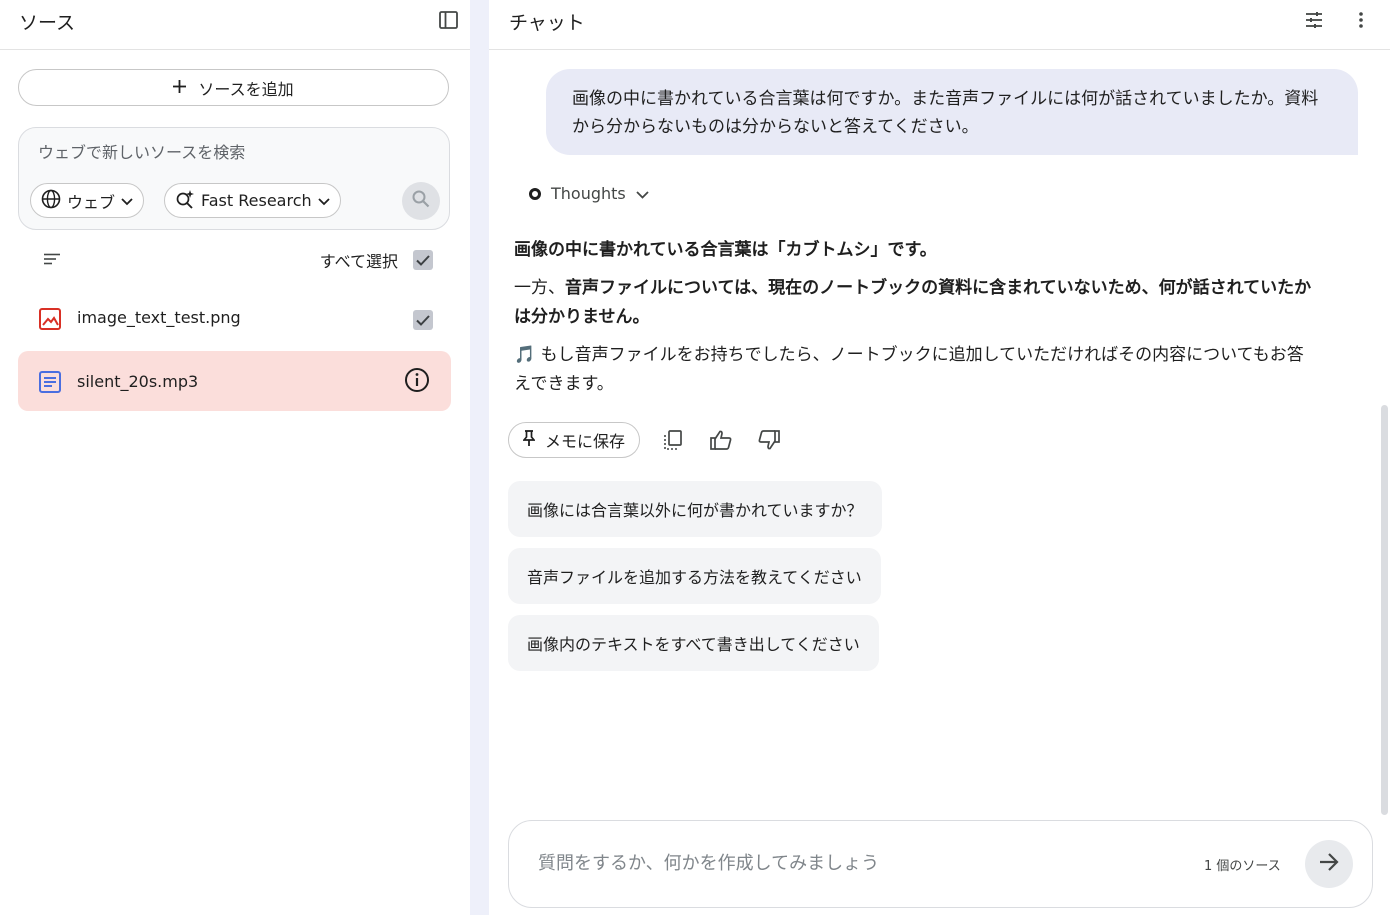 This screenshot has width=1390, height=915. What do you see at coordinates (138, 381) in the screenshot?
I see `source-name: silent_20s.mp3` at bounding box center [138, 381].